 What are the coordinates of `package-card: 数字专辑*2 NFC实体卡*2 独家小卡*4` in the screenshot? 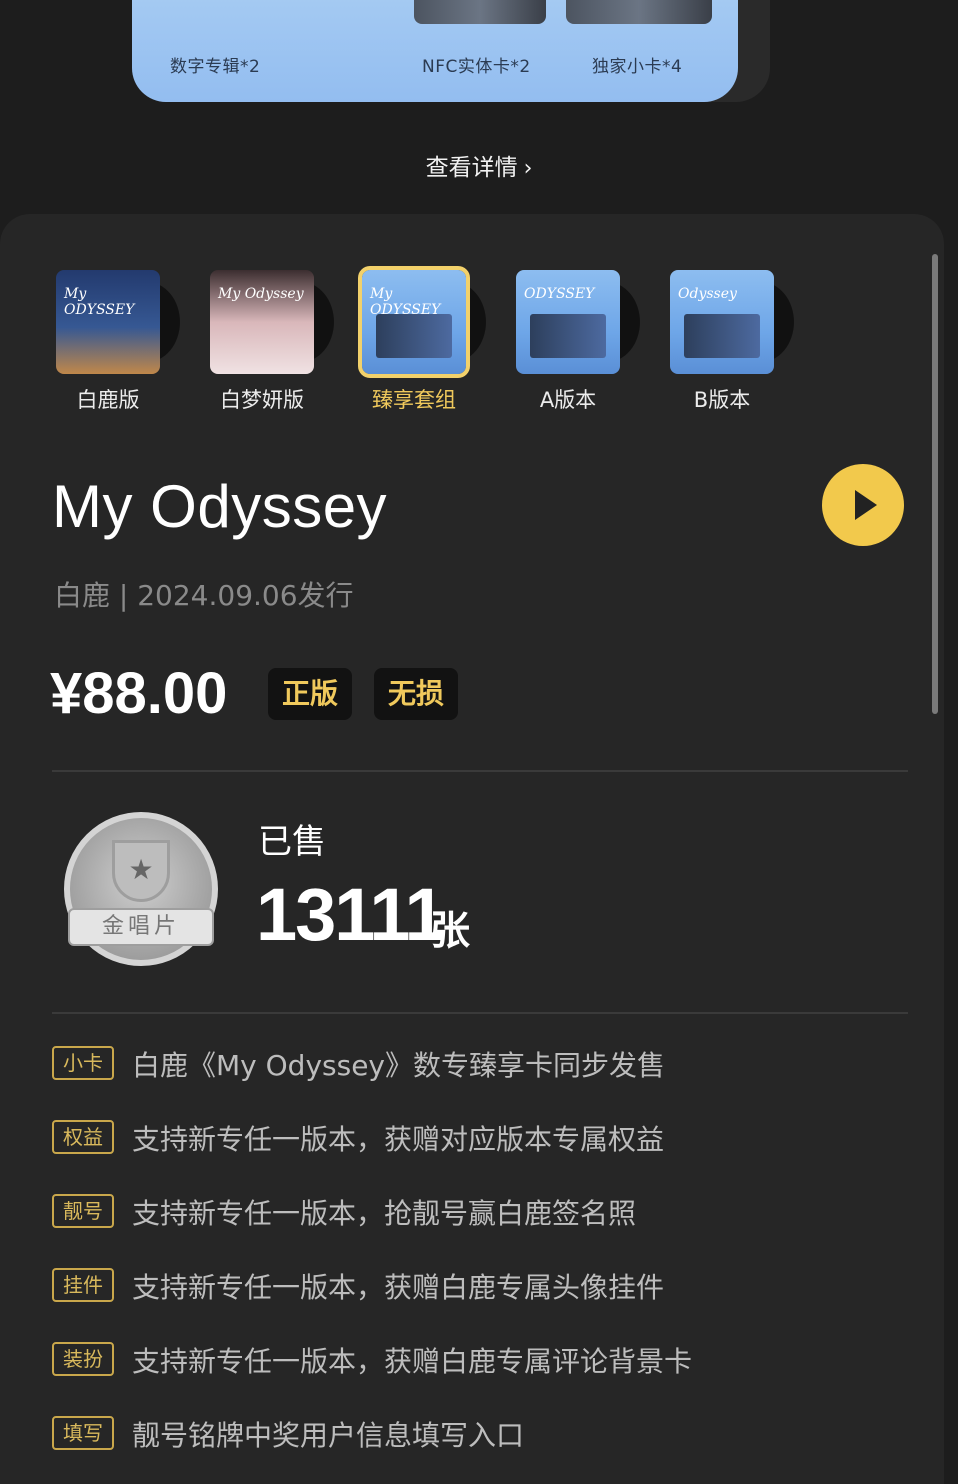 It's located at (435, 51).